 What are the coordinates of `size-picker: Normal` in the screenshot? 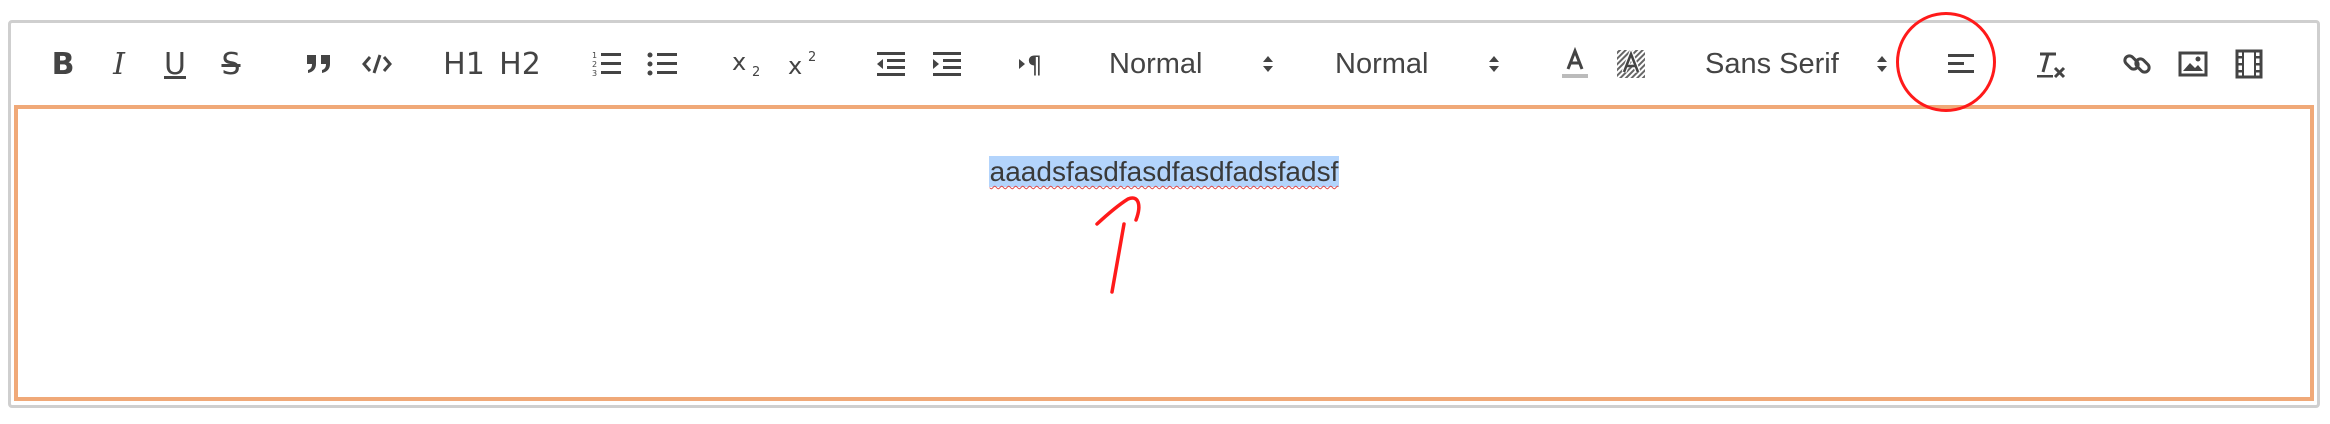 It's located at (1199, 64).